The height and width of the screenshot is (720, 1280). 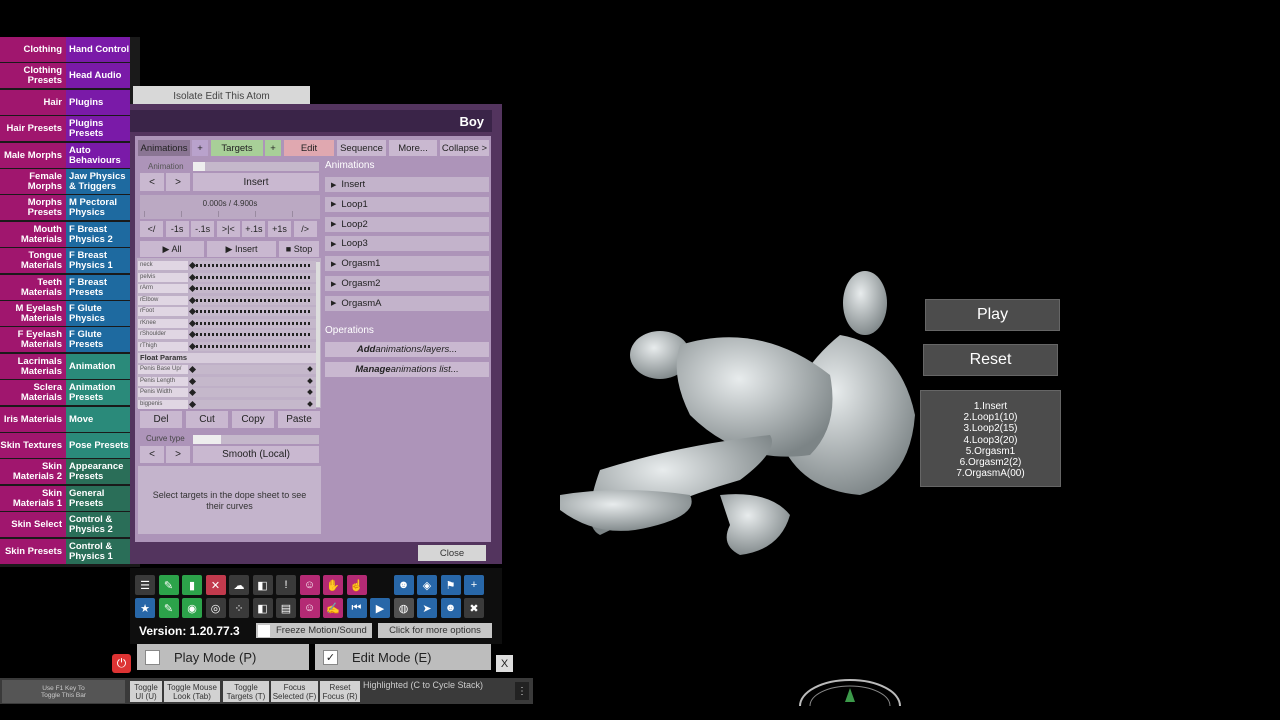 I want to click on left-menu-item: Plugins, so click(x=98, y=102).